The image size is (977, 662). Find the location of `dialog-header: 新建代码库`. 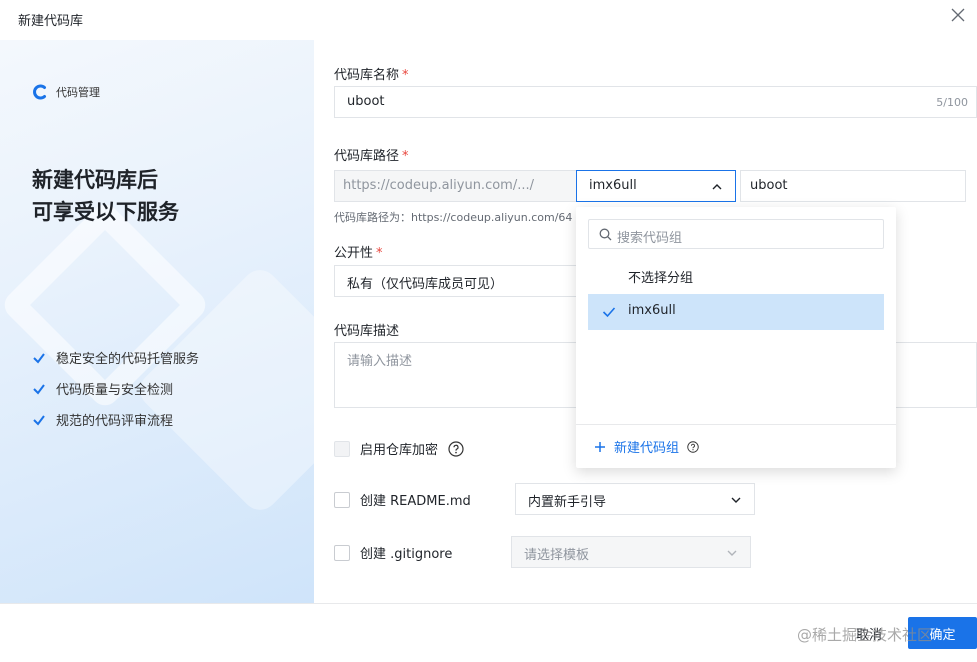

dialog-header: 新建代码库 is located at coordinates (488, 20).